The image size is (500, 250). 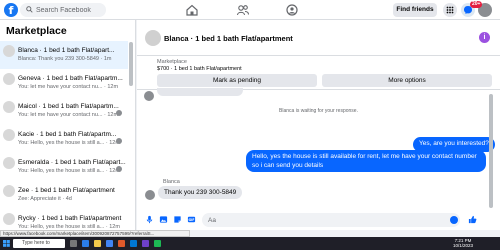 What do you see at coordinates (73, 243) in the screenshot?
I see `task-view-icon` at bounding box center [73, 243].